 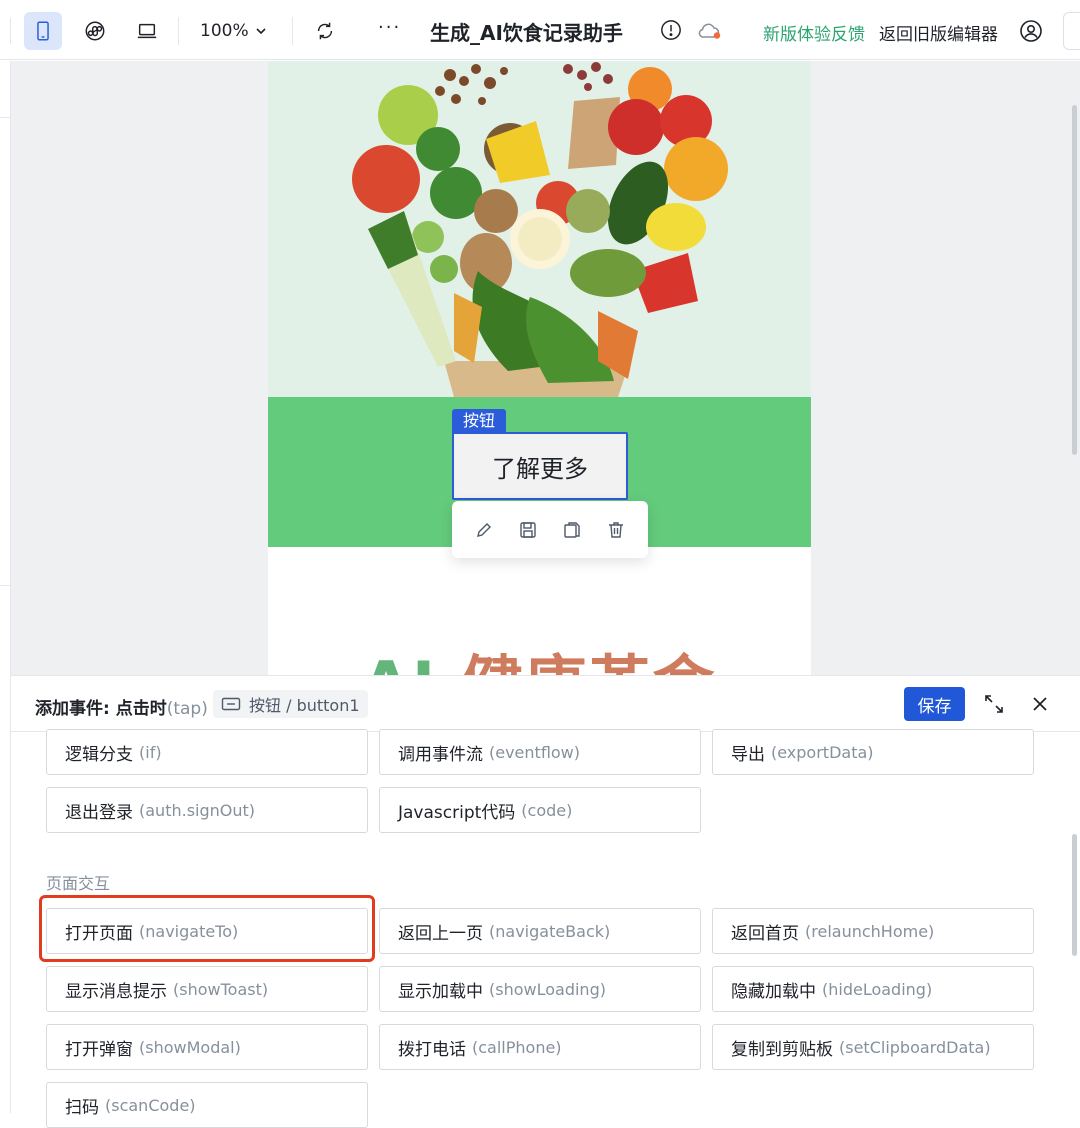 I want to click on top-toolbar: 100% ··· 生成_AI饮食记录助手 新版体验反馈 返回旧版编辑器, so click(x=540, y=30).